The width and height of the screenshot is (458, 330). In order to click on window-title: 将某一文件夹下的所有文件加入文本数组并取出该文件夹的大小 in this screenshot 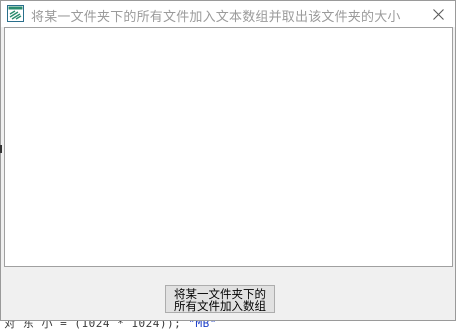, I will do `click(216, 17)`.